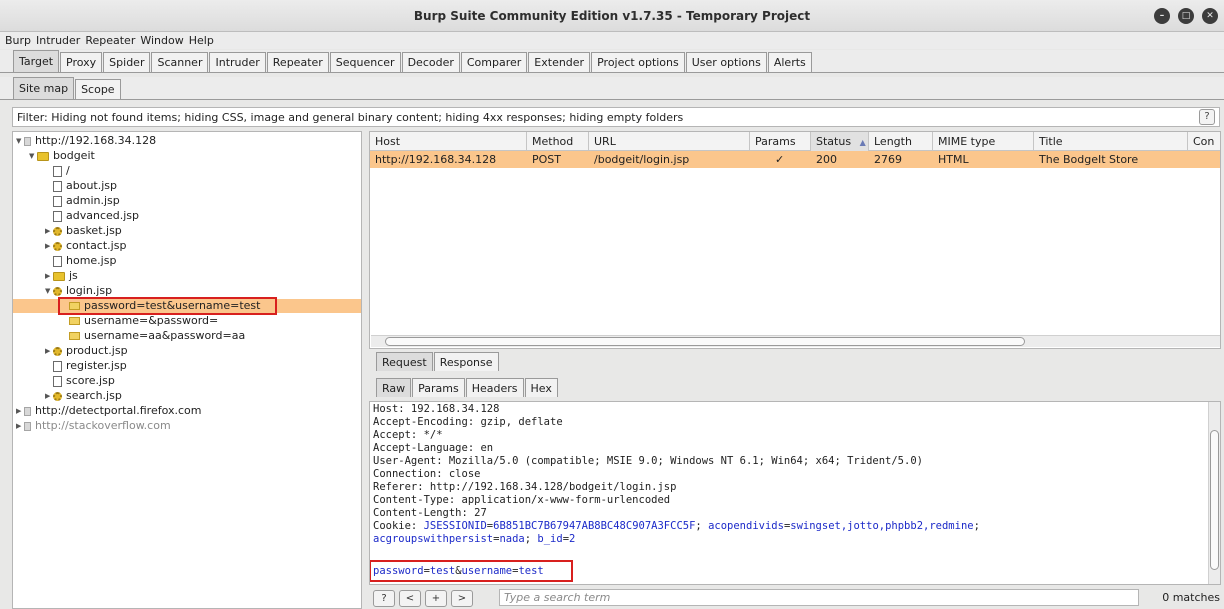  What do you see at coordinates (638, 62) in the screenshot?
I see `tab-project-options: Project options` at bounding box center [638, 62].